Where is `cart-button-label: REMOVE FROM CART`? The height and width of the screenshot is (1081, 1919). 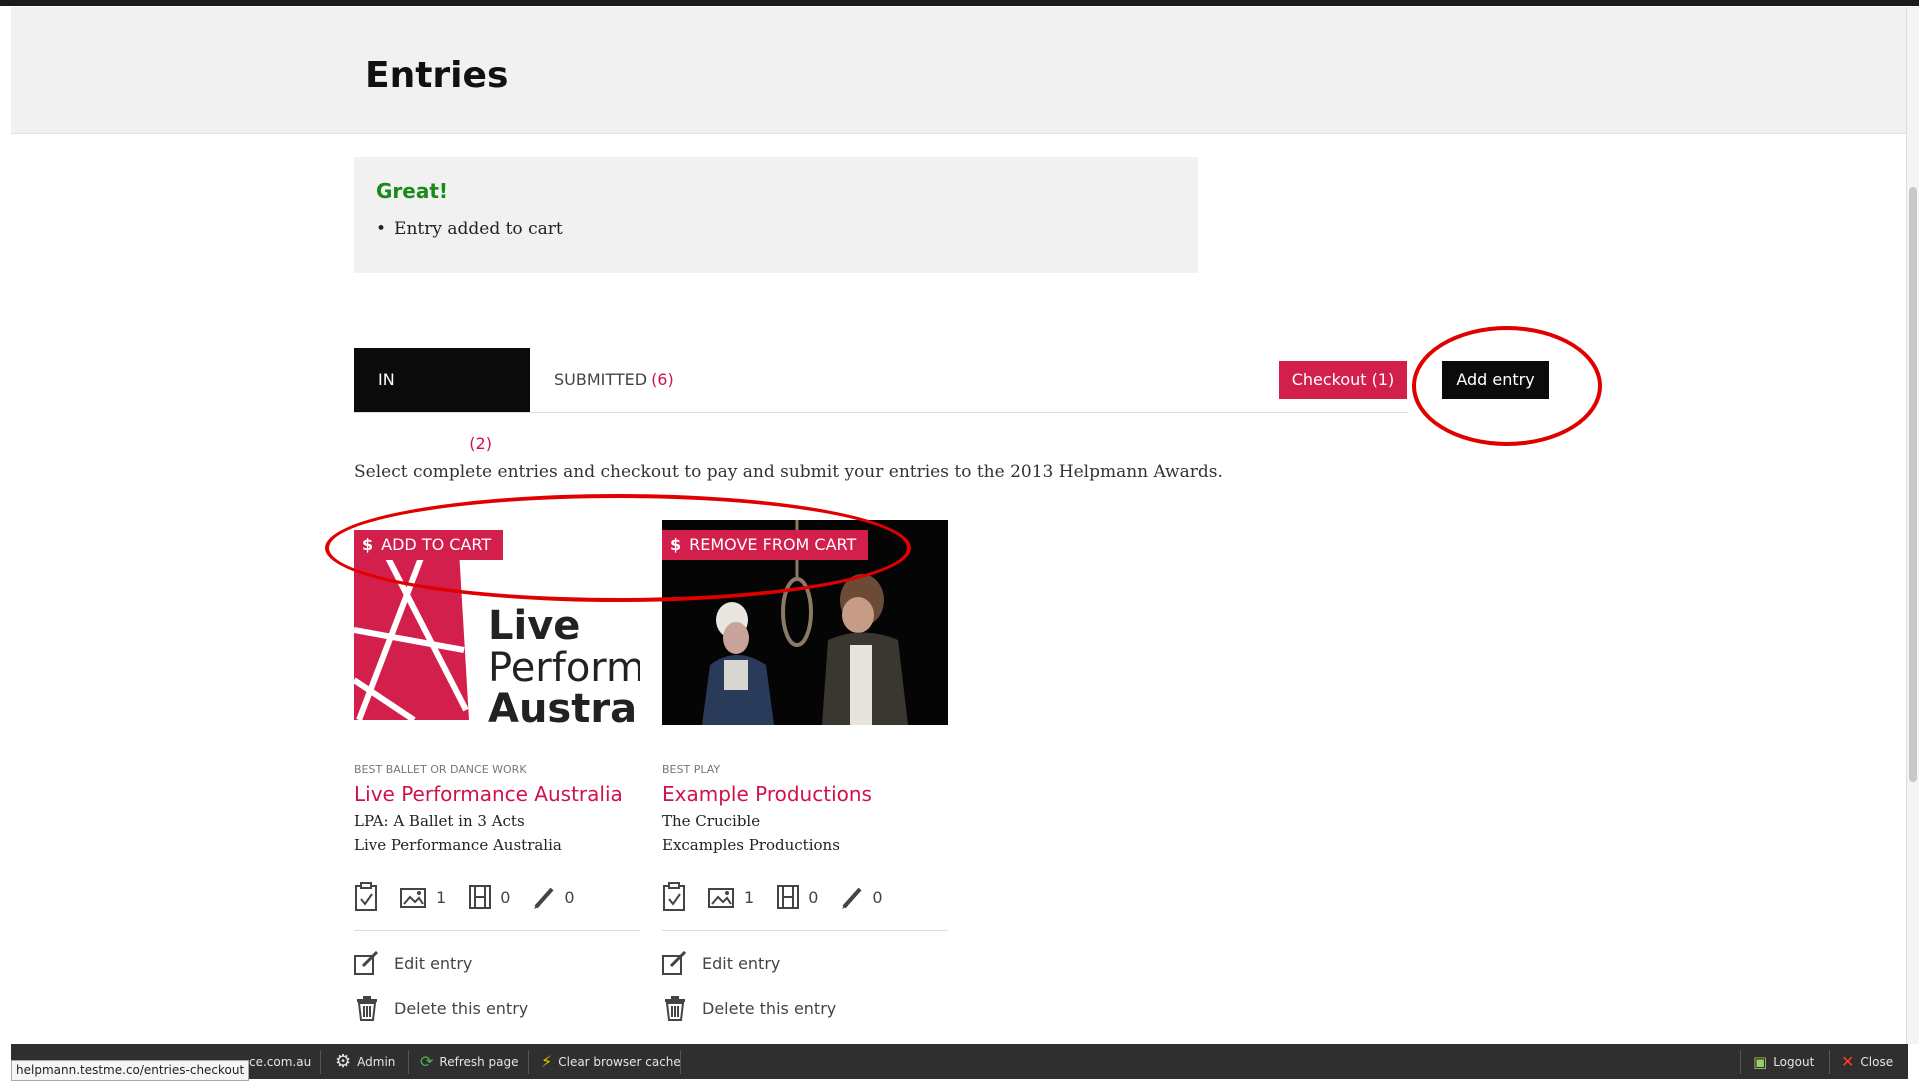
cart-button-label: REMOVE FROM CART is located at coordinates (773, 544).